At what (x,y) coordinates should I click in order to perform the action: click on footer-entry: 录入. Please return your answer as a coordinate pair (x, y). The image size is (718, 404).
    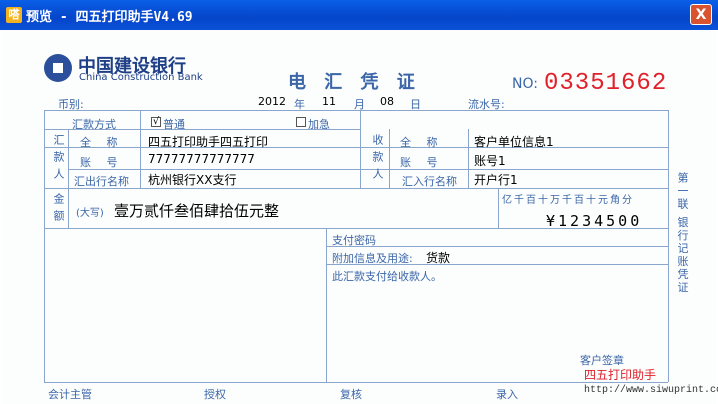
    Looking at the image, I should click on (507, 394).